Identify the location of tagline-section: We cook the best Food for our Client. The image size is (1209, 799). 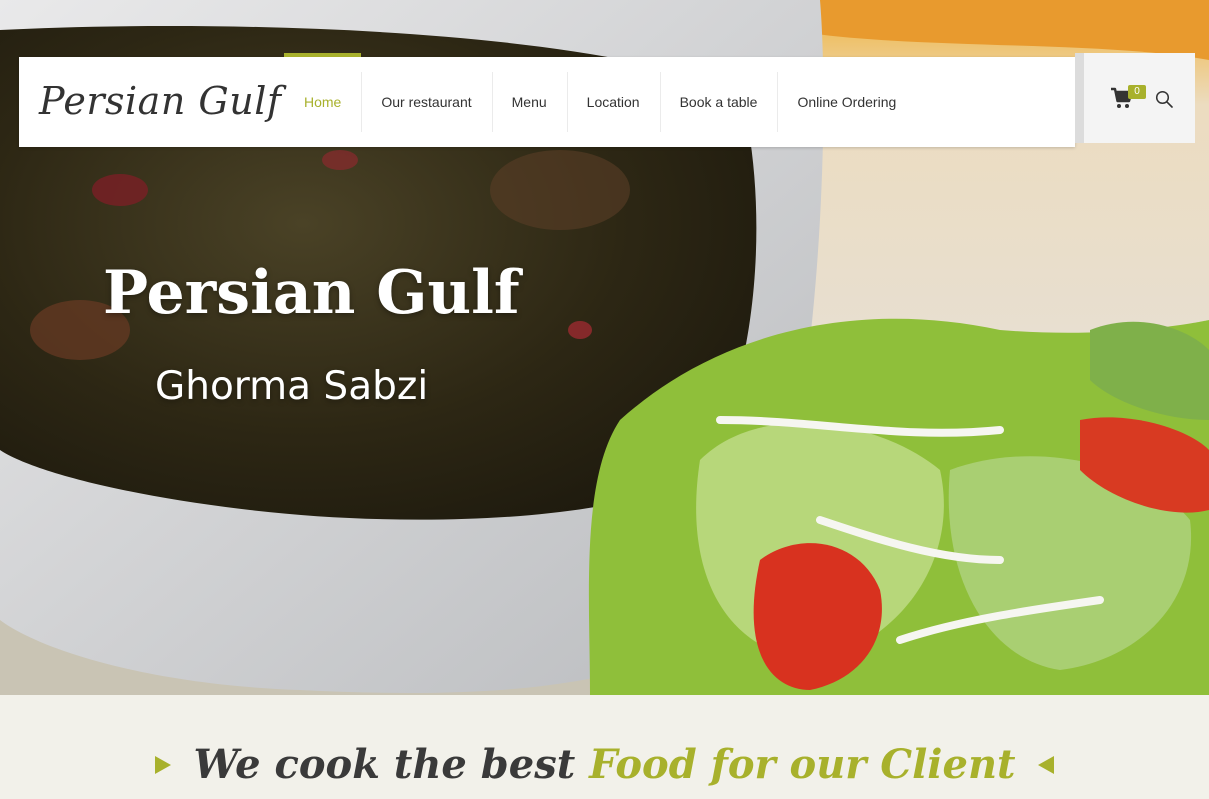
(604, 747).